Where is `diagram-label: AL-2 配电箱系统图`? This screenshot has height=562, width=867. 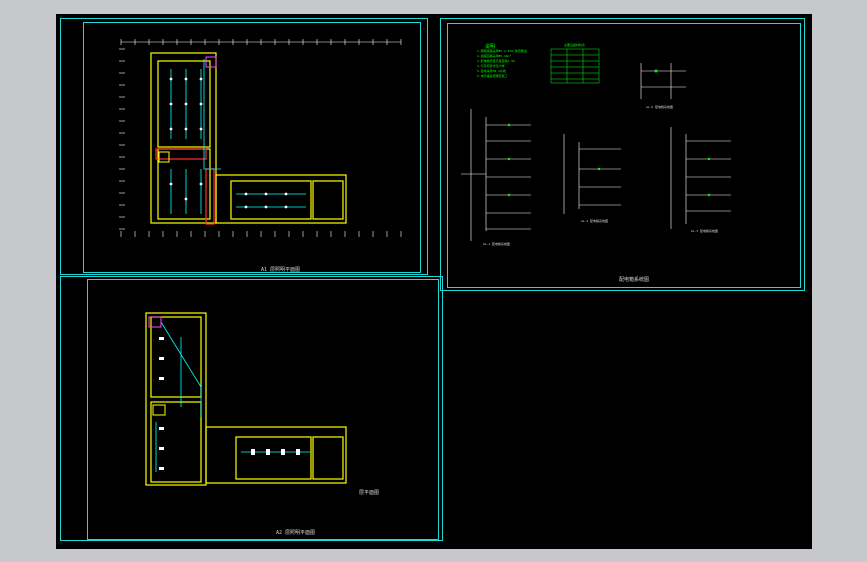
diagram-label: AL-2 配电箱系统图 is located at coordinates (595, 221).